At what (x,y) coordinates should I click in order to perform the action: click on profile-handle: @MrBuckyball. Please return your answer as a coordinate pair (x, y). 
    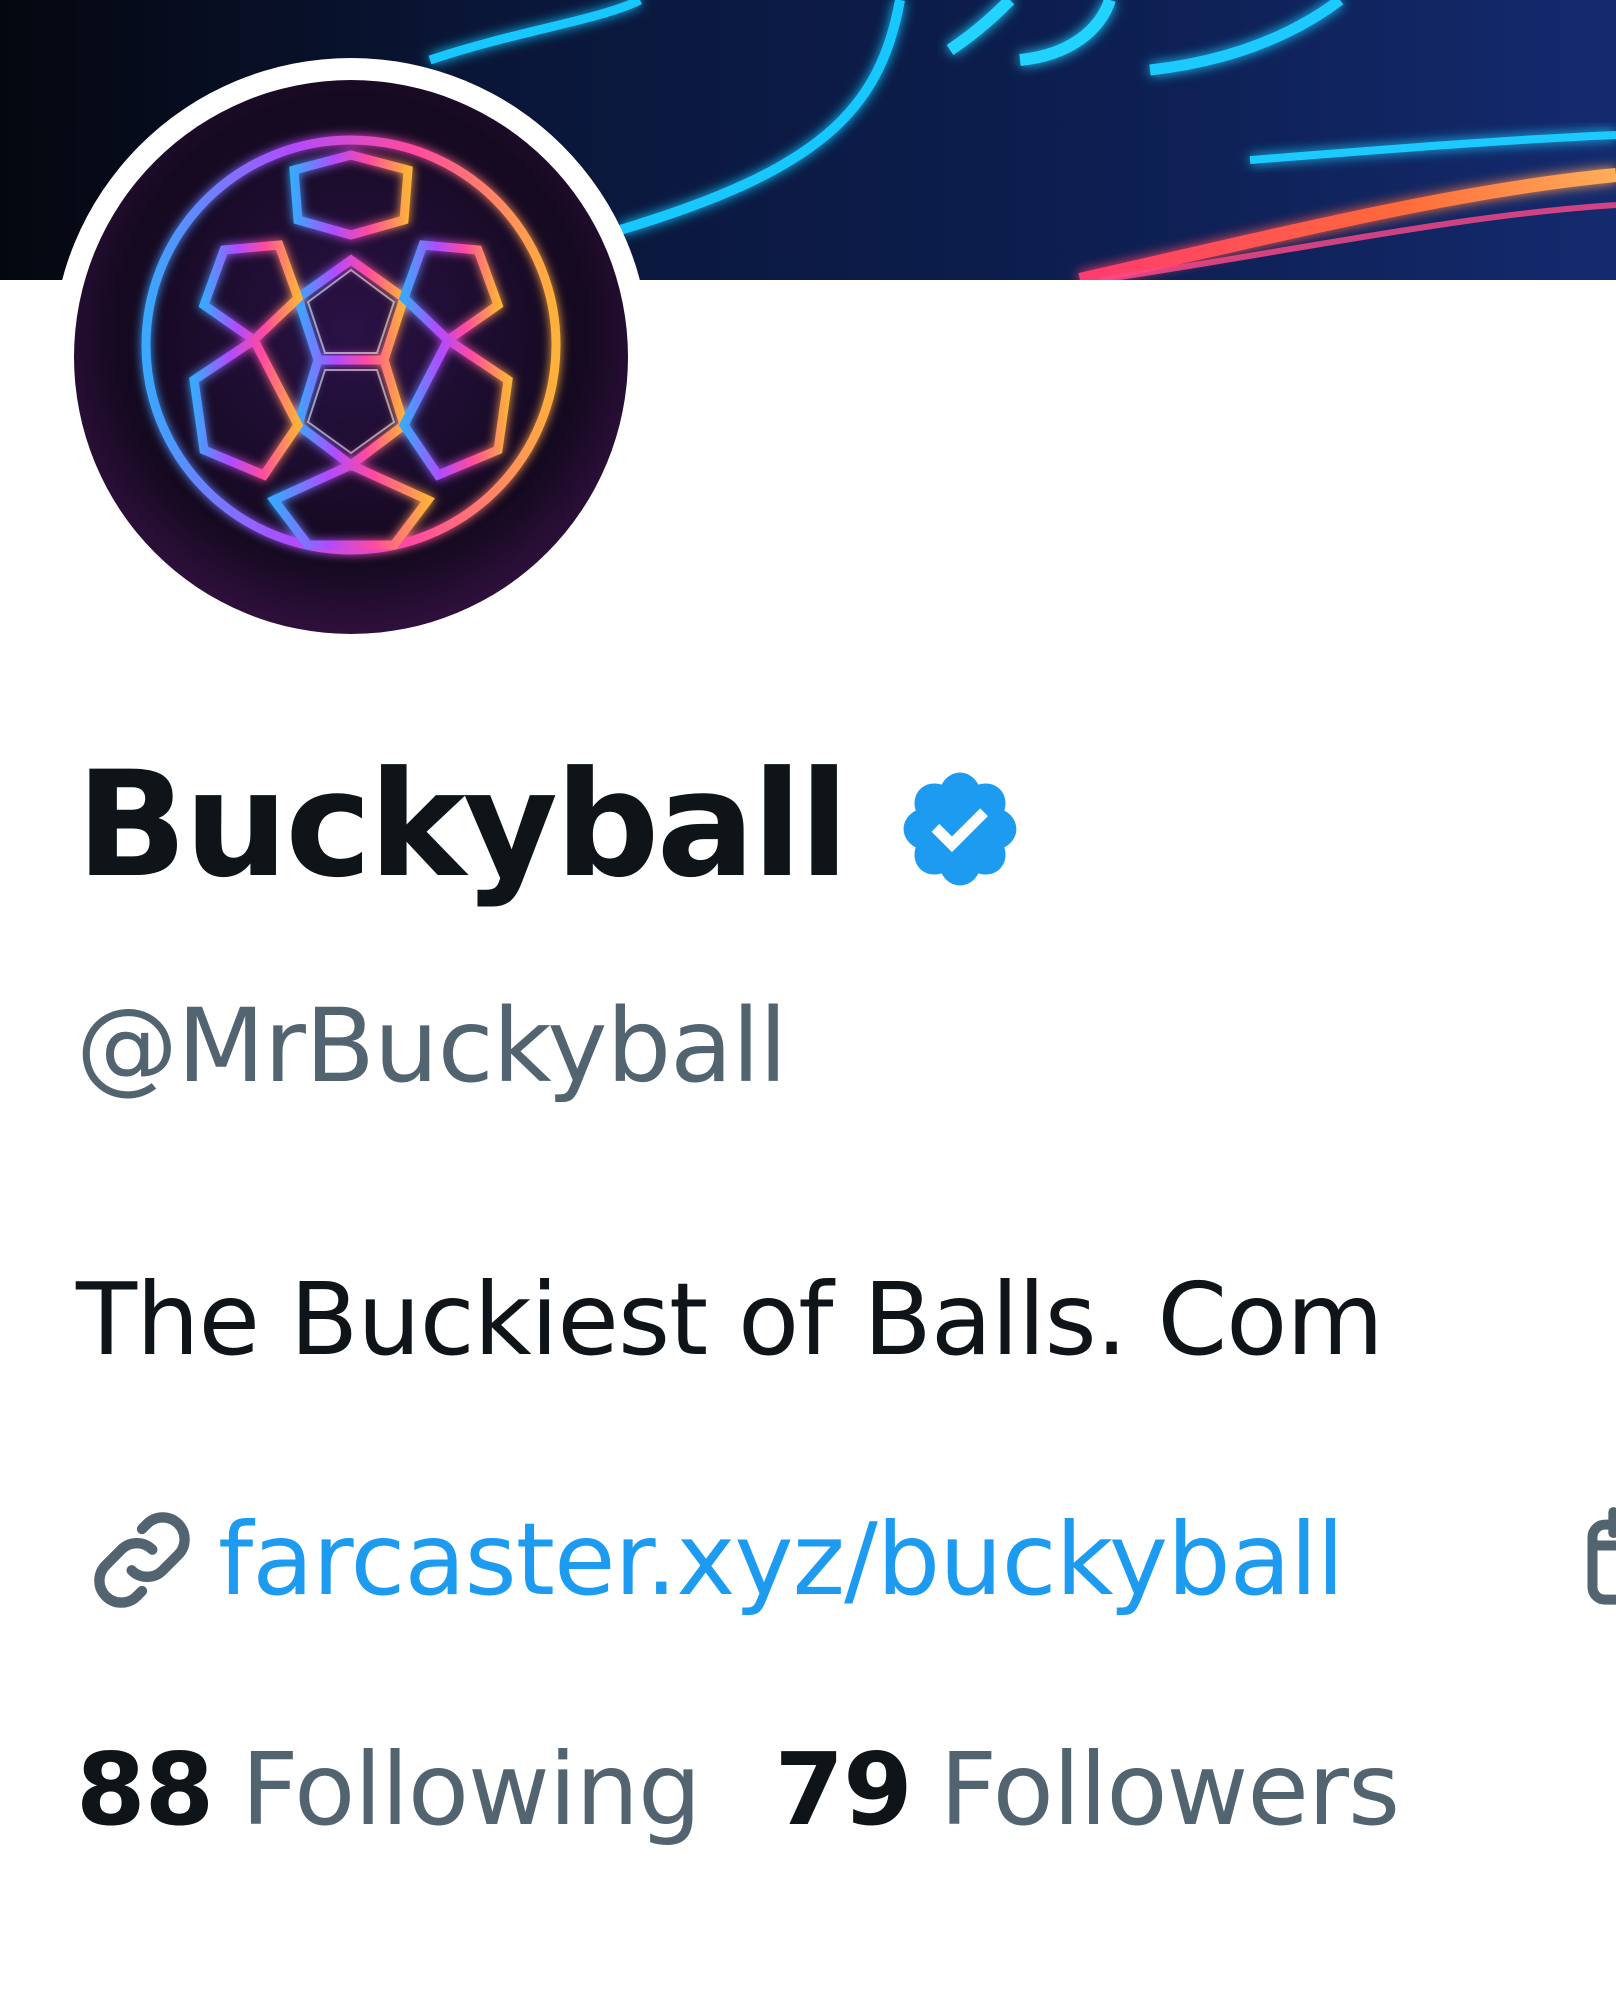
    Looking at the image, I should click on (431, 1046).